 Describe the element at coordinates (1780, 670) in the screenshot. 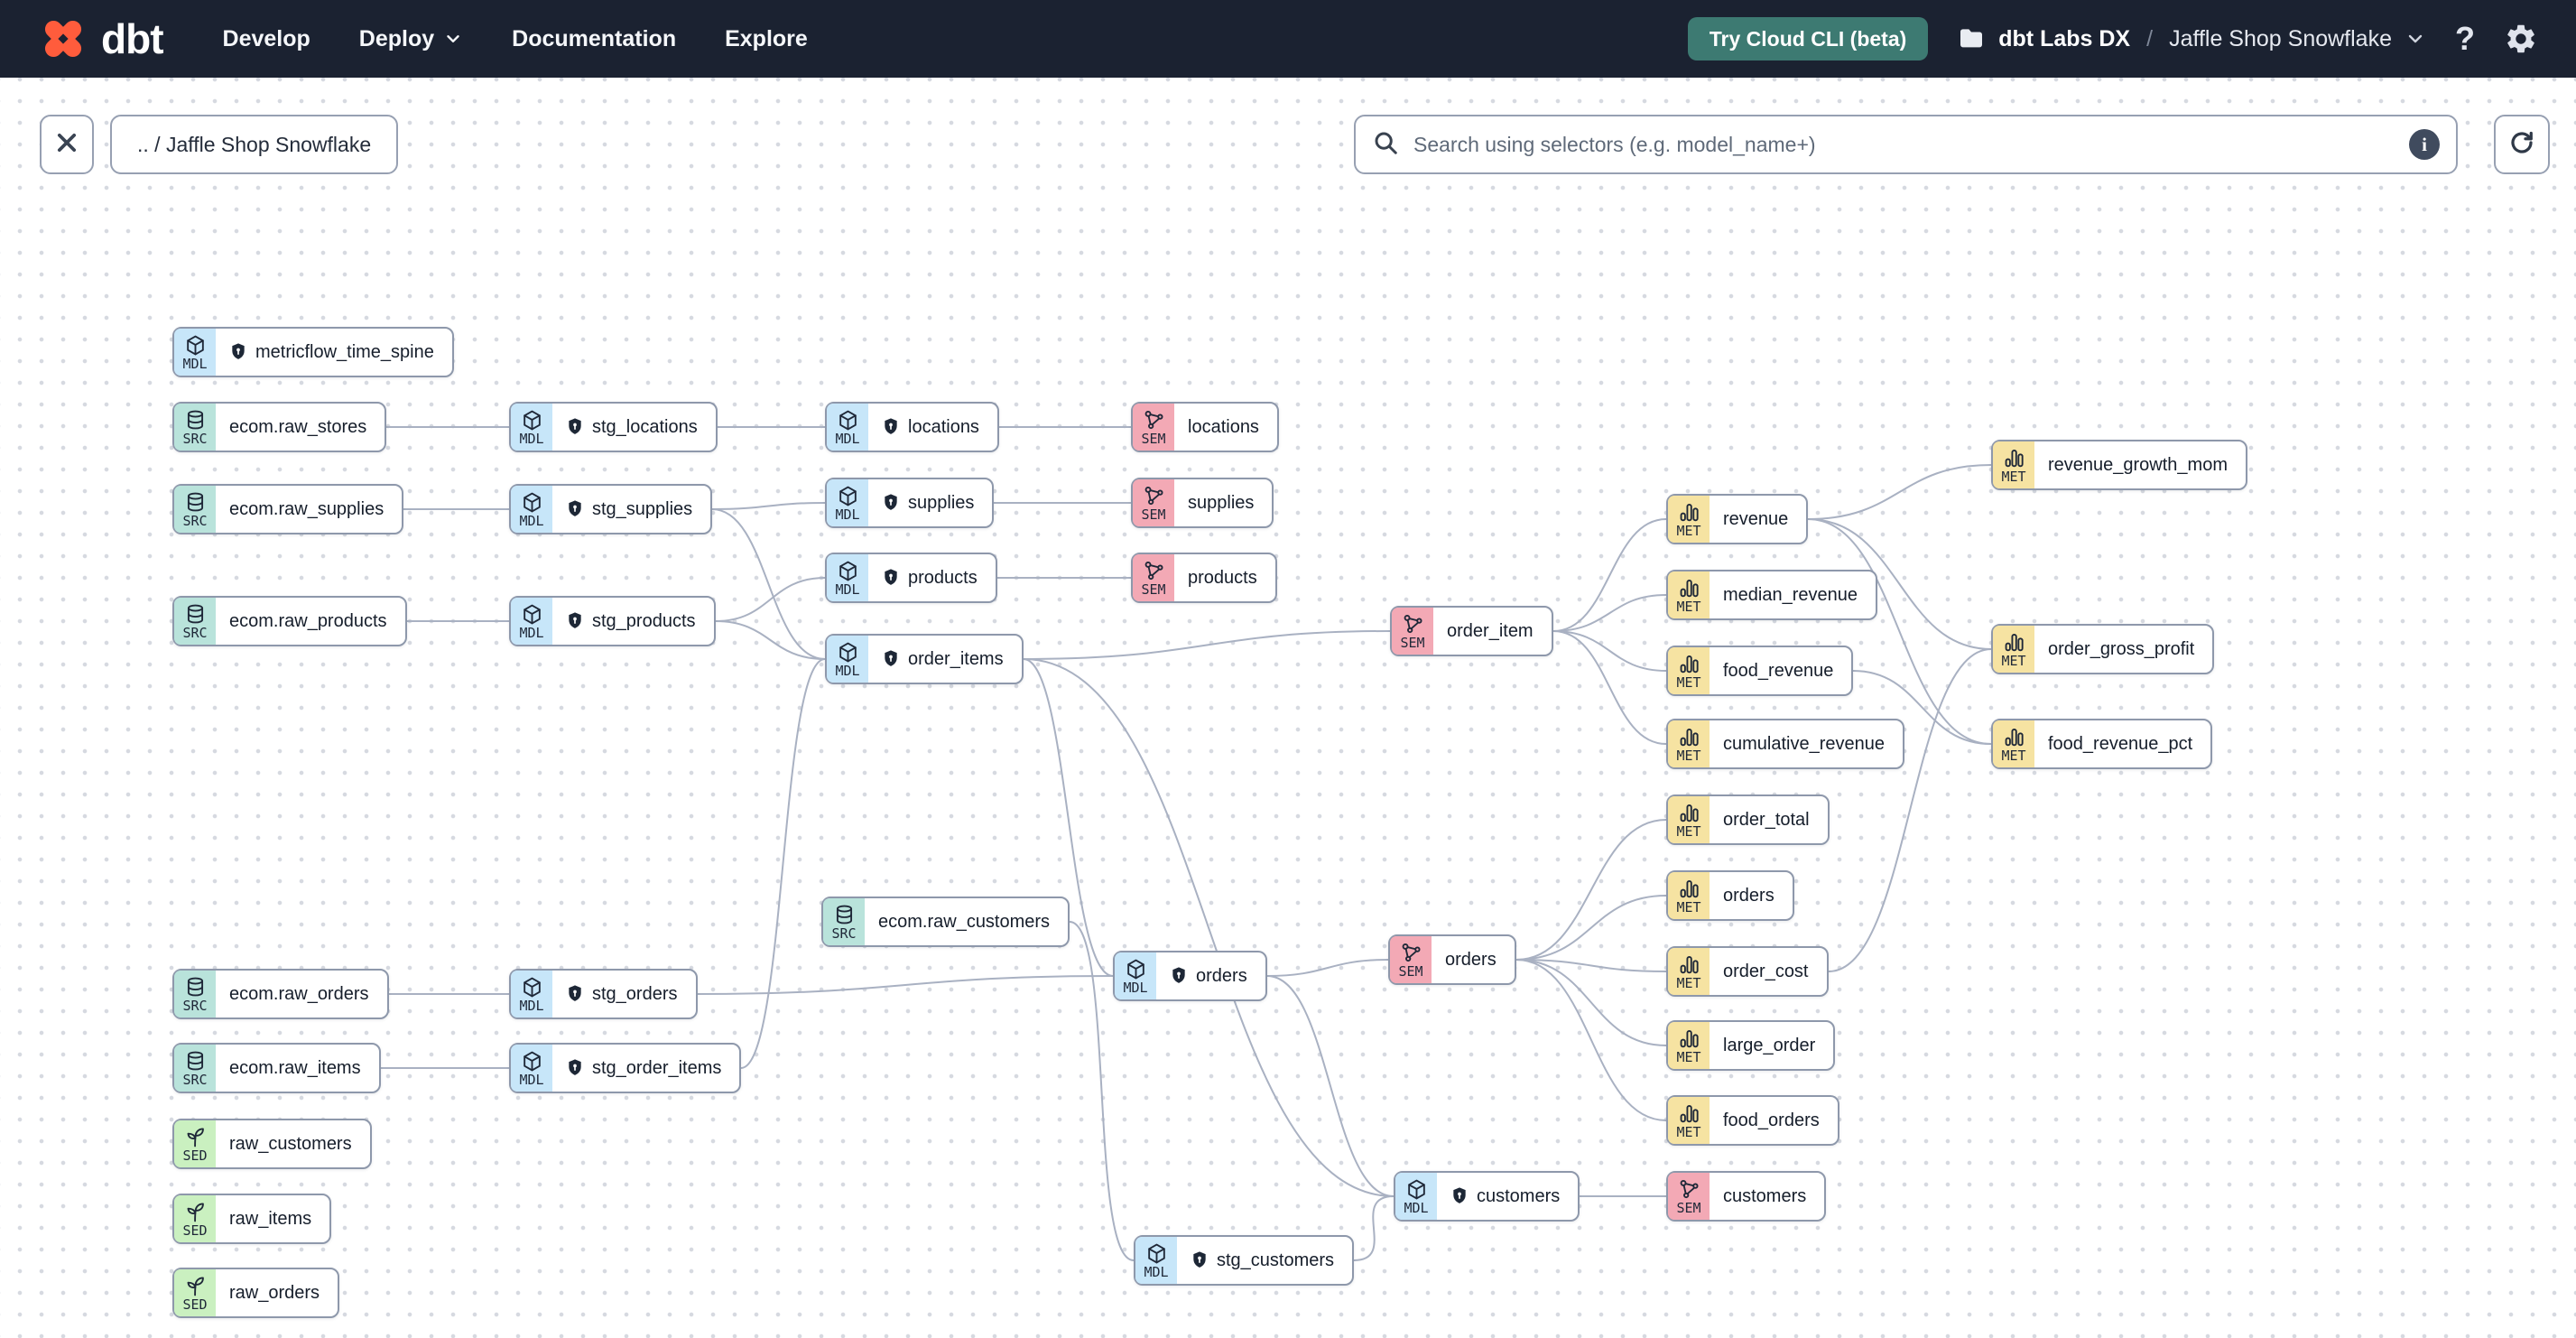

I see `node-label: food_revenue` at that location.